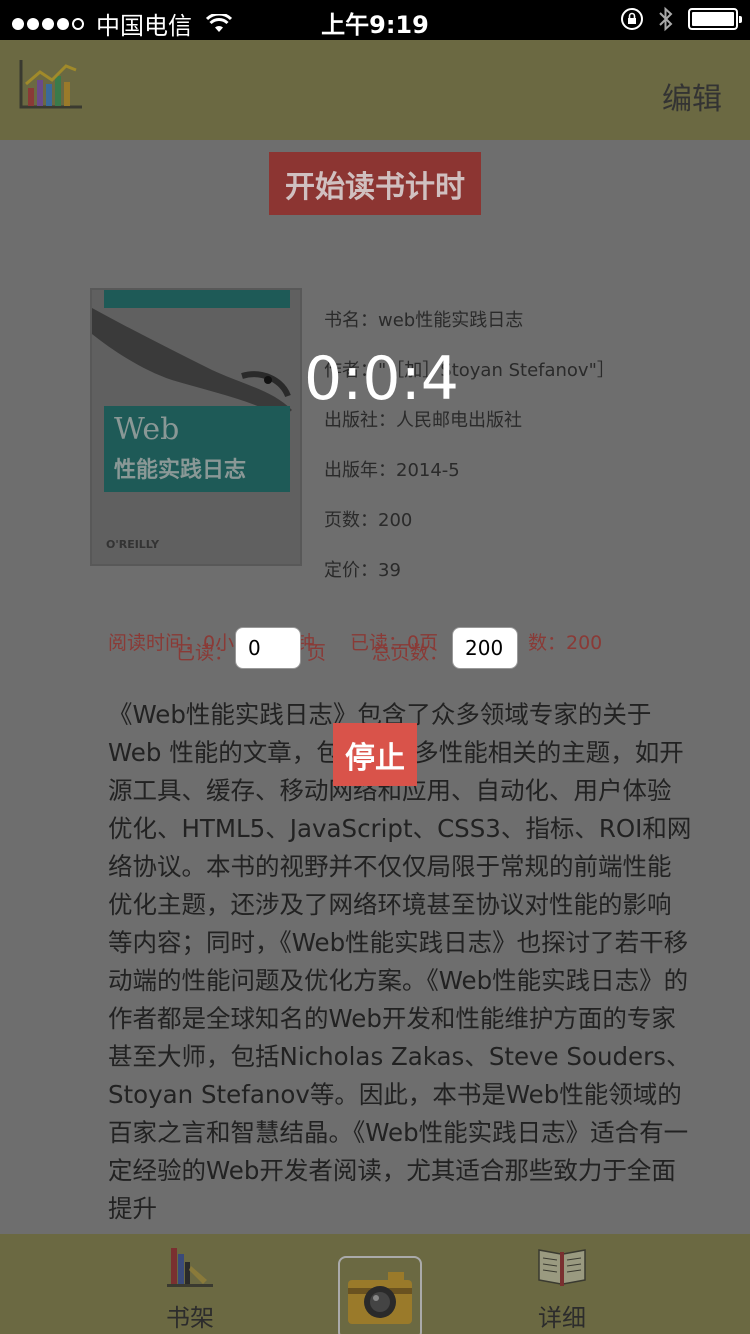 The image size is (750, 1334). Describe the element at coordinates (192, 363) in the screenshot. I see `flying-squirrel-illustration` at that location.